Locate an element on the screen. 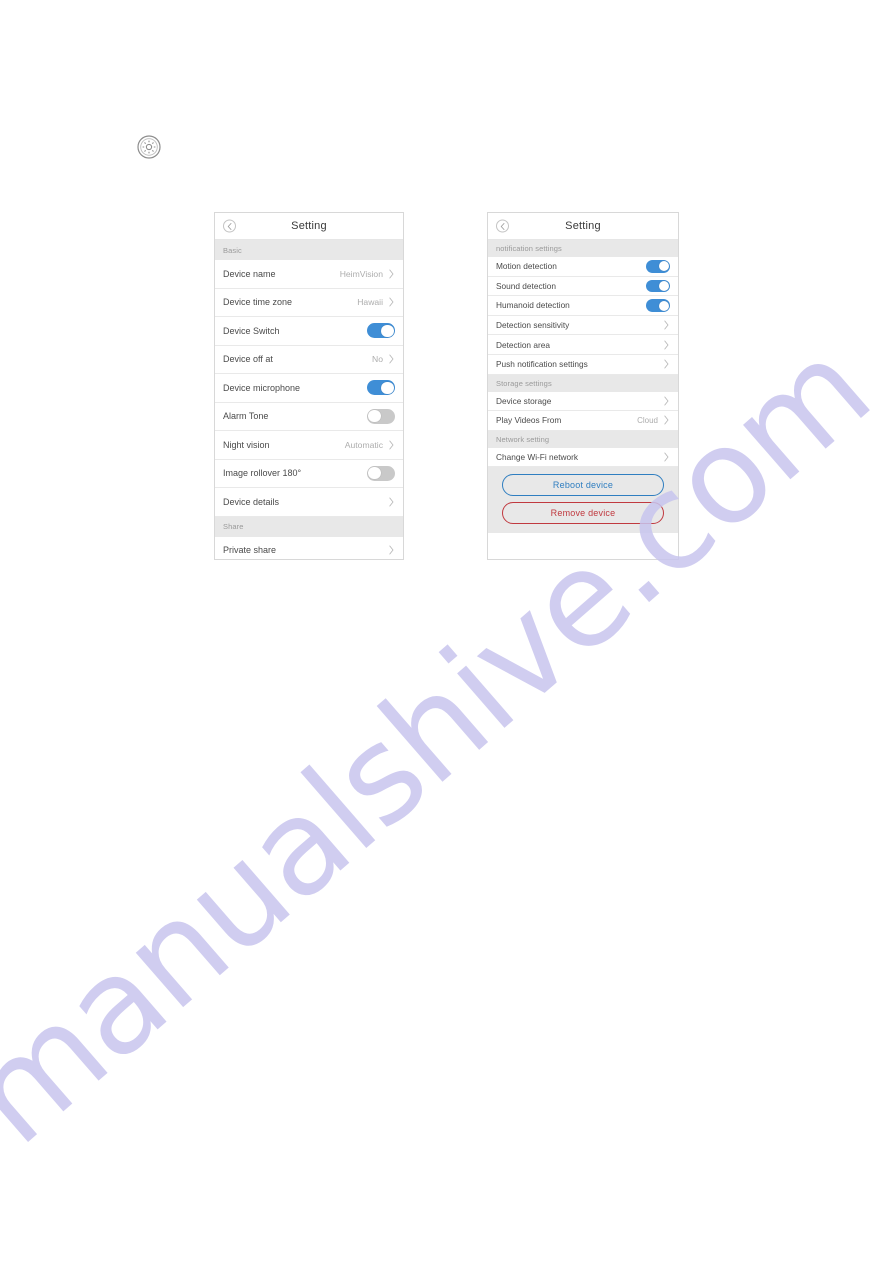 This screenshot has height=1263, width=893. back-button-right is located at coordinates (502, 226).